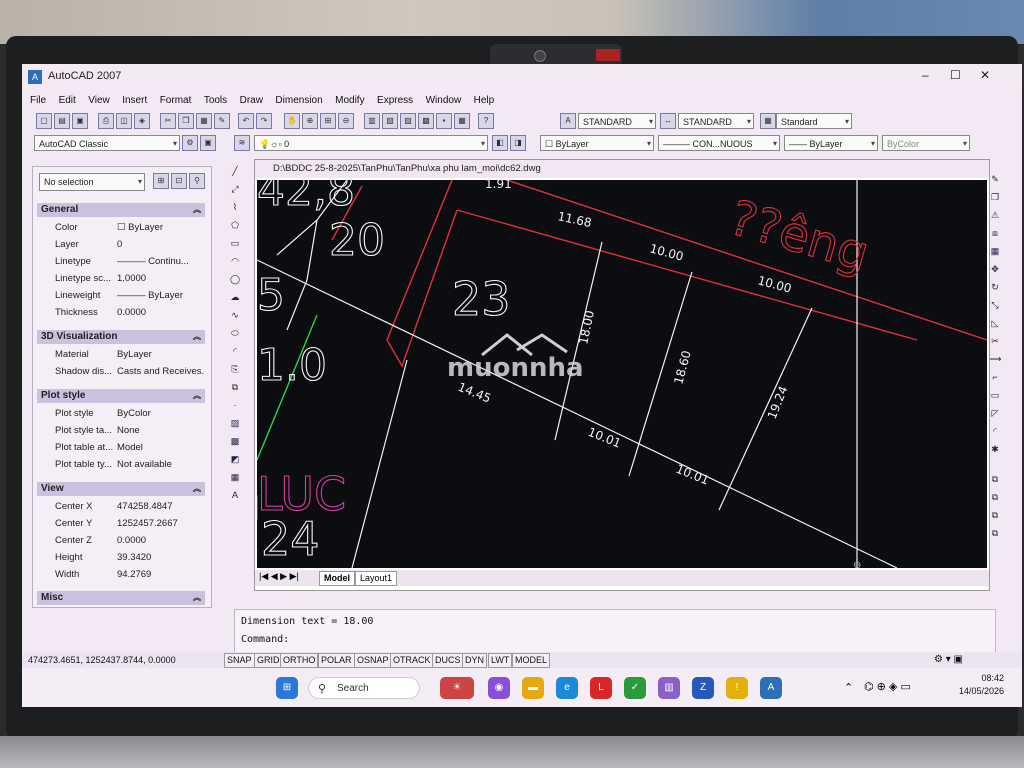 The image size is (1024, 768). Describe the element at coordinates (995, 377) in the screenshot. I see `break-icon: ⌐` at that location.